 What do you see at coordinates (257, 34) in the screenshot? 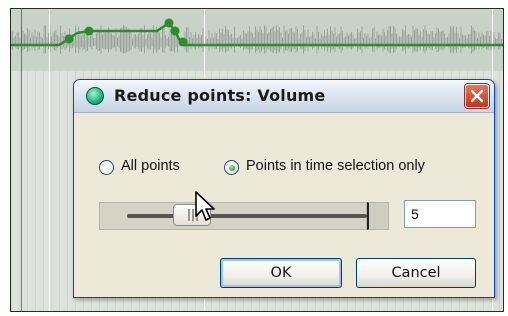
I see `envelope-line` at bounding box center [257, 34].